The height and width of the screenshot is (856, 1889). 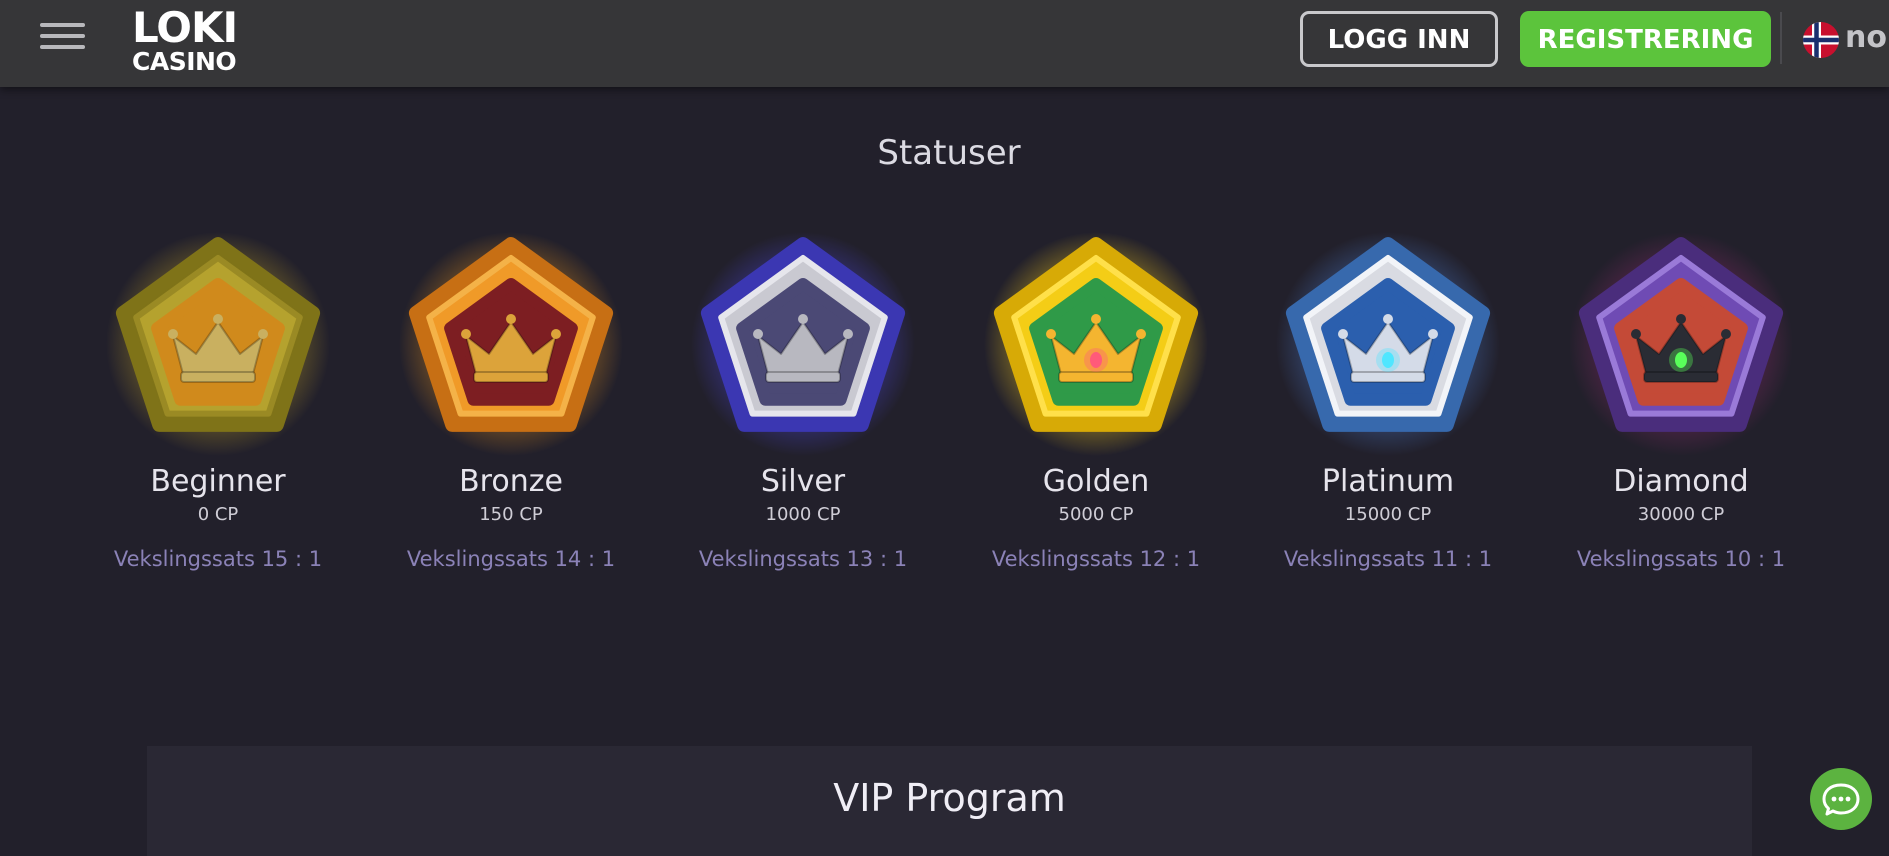 I want to click on diamond-crown-badge-icon, so click(x=1681, y=344).